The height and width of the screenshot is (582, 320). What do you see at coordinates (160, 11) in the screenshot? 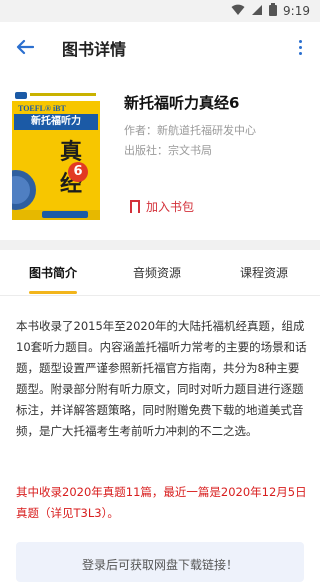
I see `status-bar: 9:19` at bounding box center [160, 11].